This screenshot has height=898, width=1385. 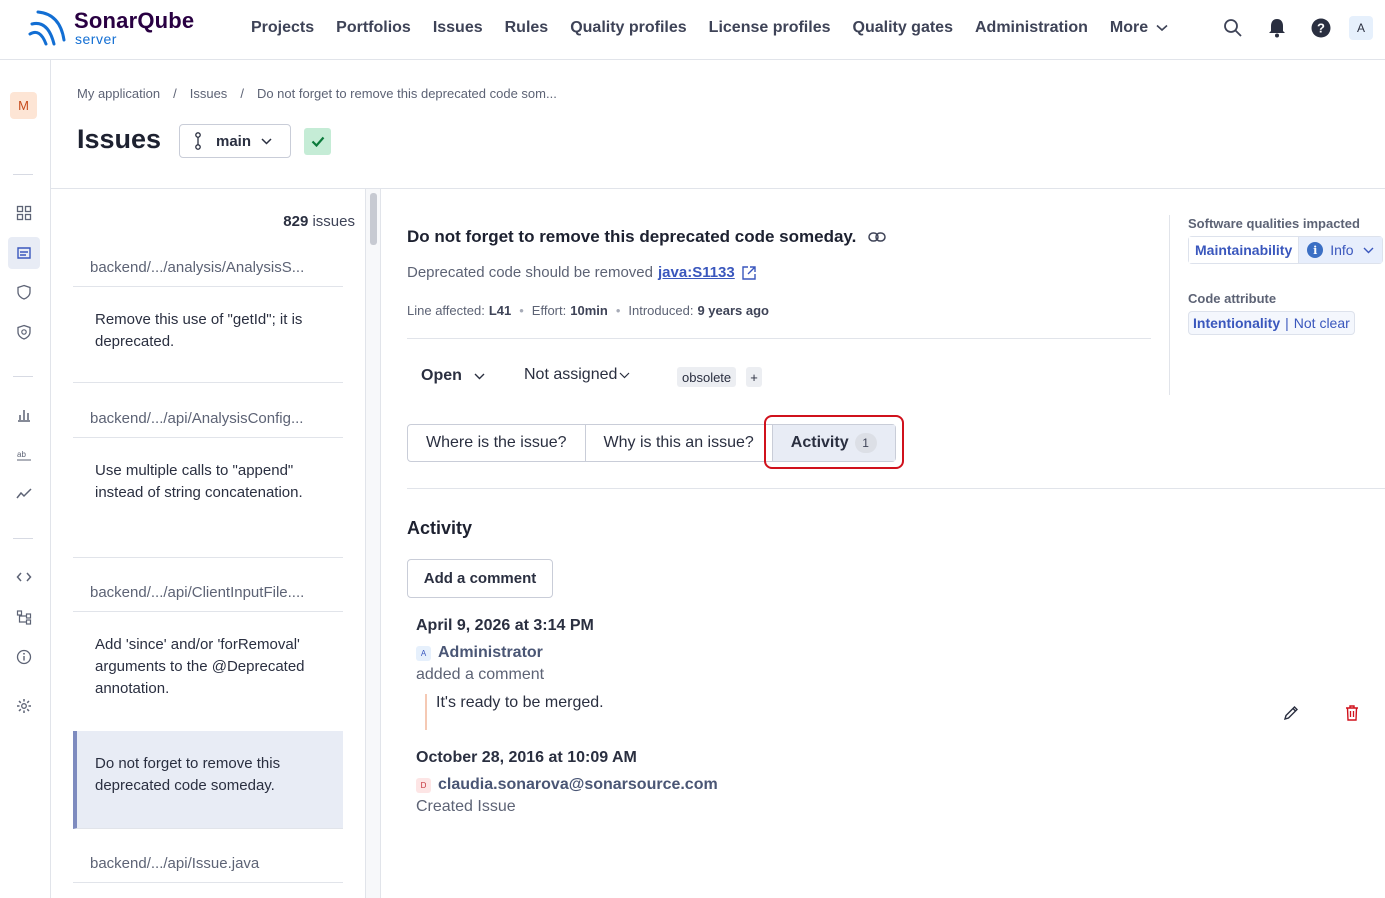 What do you see at coordinates (317, 141) in the screenshot?
I see `quality-gate-passed-badge` at bounding box center [317, 141].